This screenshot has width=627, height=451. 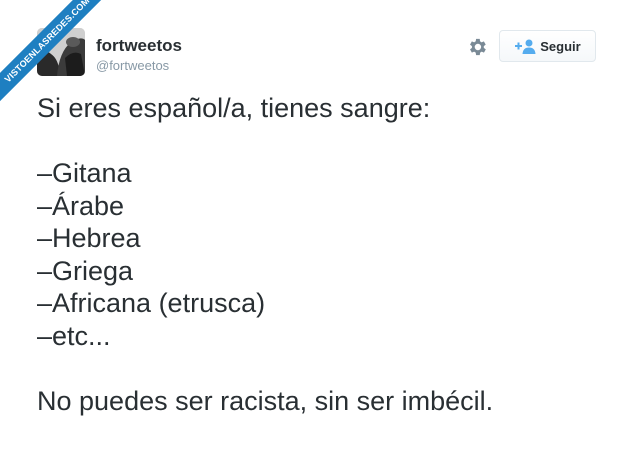 What do you see at coordinates (477, 47) in the screenshot?
I see `gear-icon` at bounding box center [477, 47].